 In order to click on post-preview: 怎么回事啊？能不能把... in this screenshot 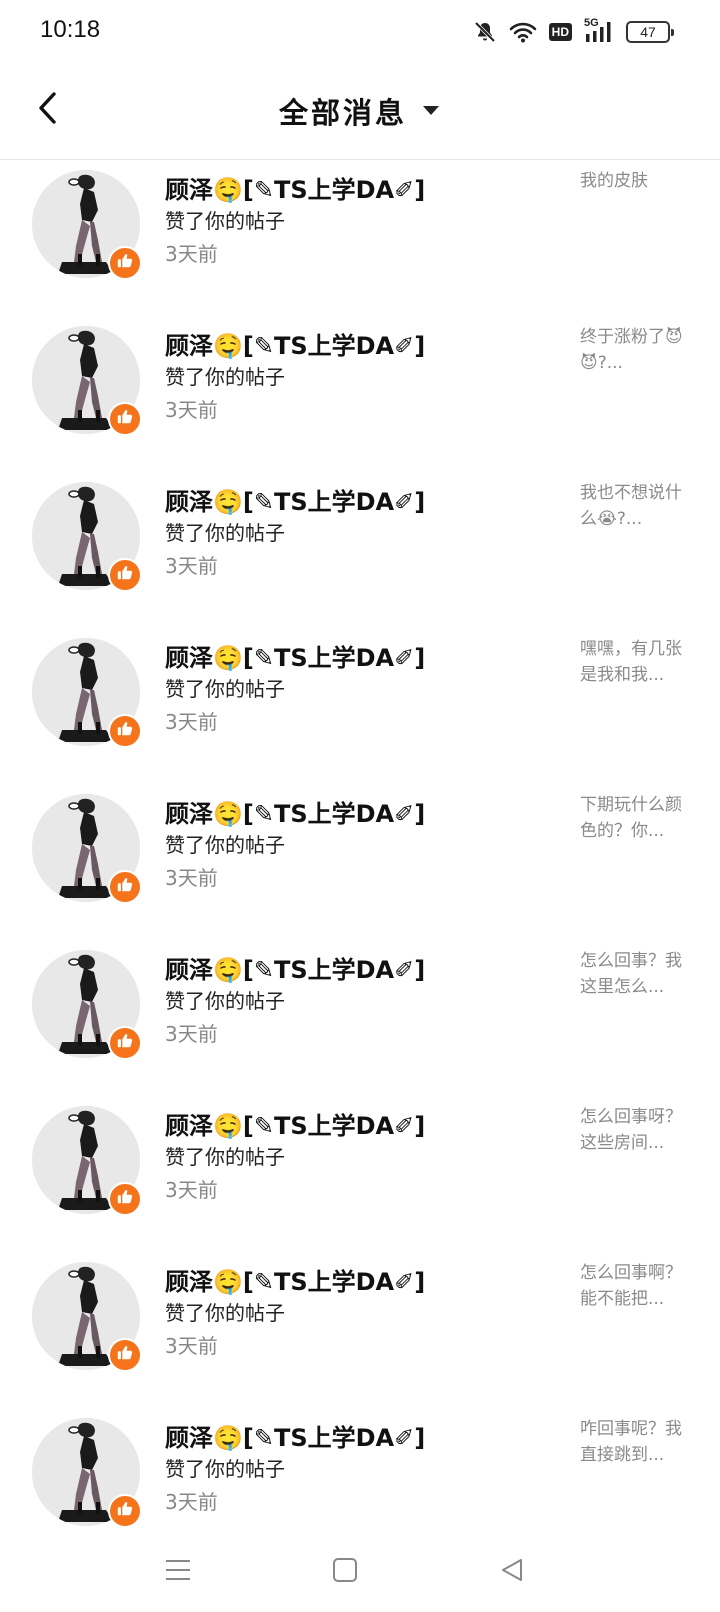, I will do `click(635, 1286)`.